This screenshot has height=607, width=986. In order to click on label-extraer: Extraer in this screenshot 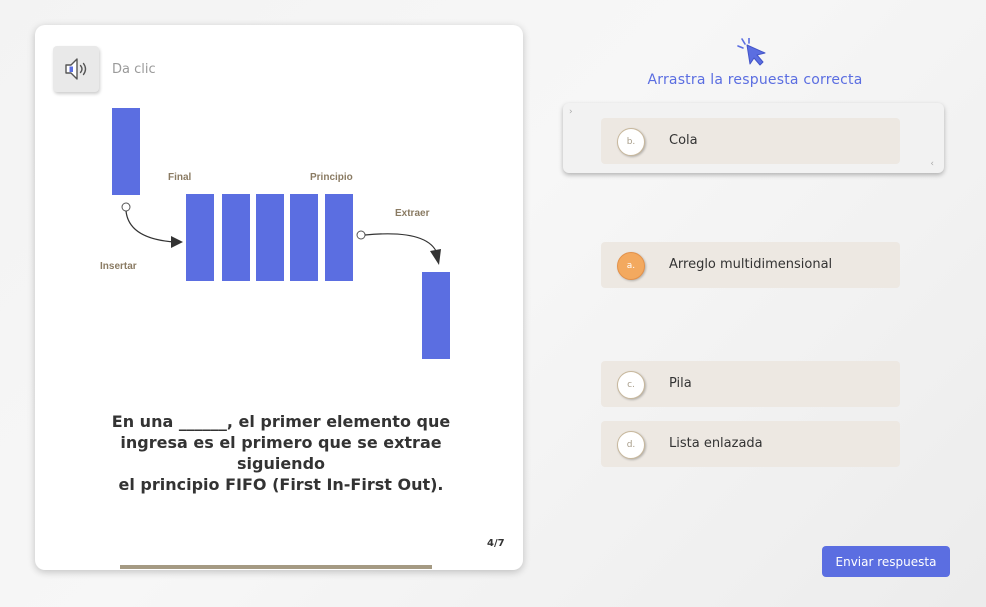, I will do `click(412, 213)`.